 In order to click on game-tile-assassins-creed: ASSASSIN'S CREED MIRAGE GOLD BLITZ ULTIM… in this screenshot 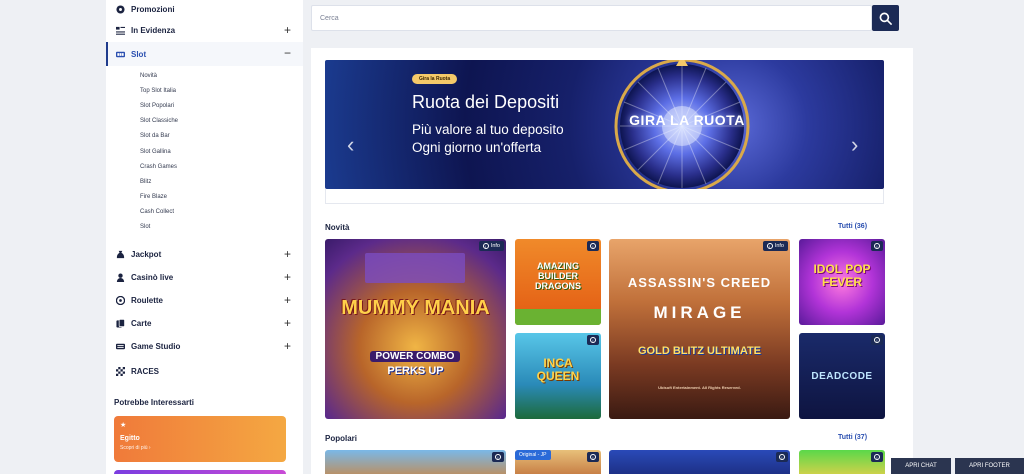, I will do `click(699, 329)`.